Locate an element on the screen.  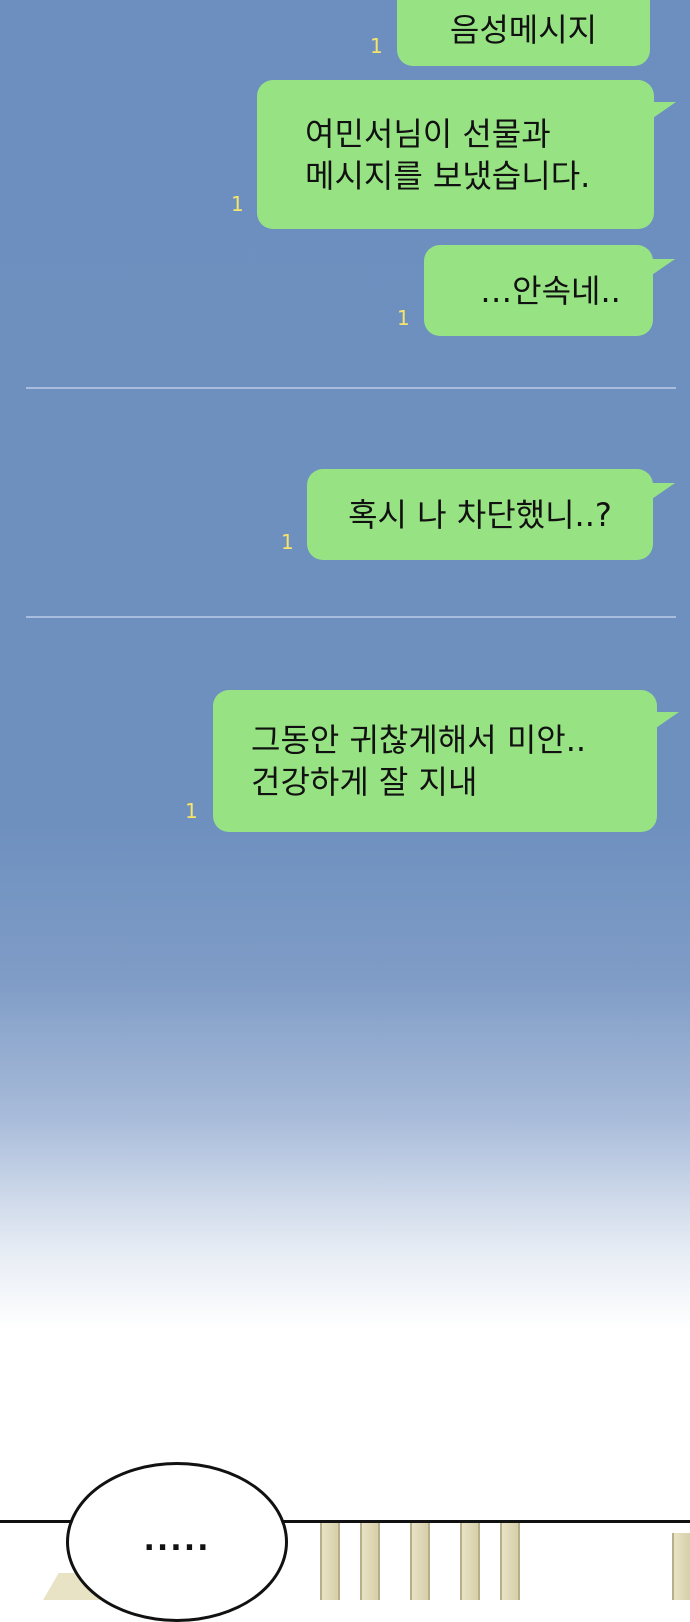
message-bubble: …안속네.. is located at coordinates (538, 290).